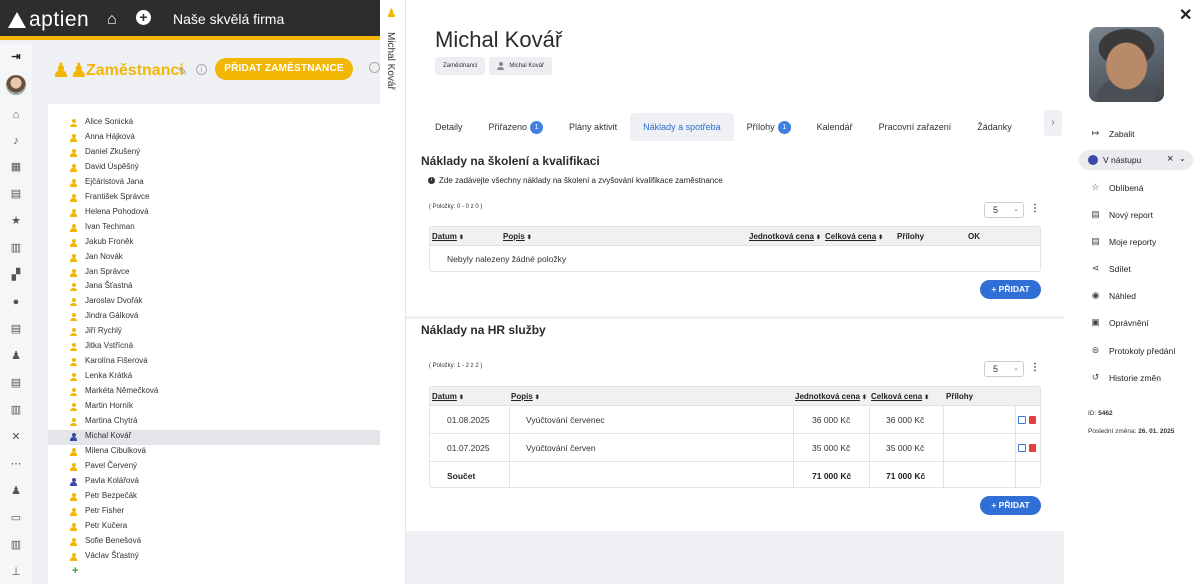 Image resolution: width=1200 pixels, height=584 pixels. What do you see at coordinates (521, 66) in the screenshot?
I see `breadcrumb-person: Michal Kovář` at bounding box center [521, 66].